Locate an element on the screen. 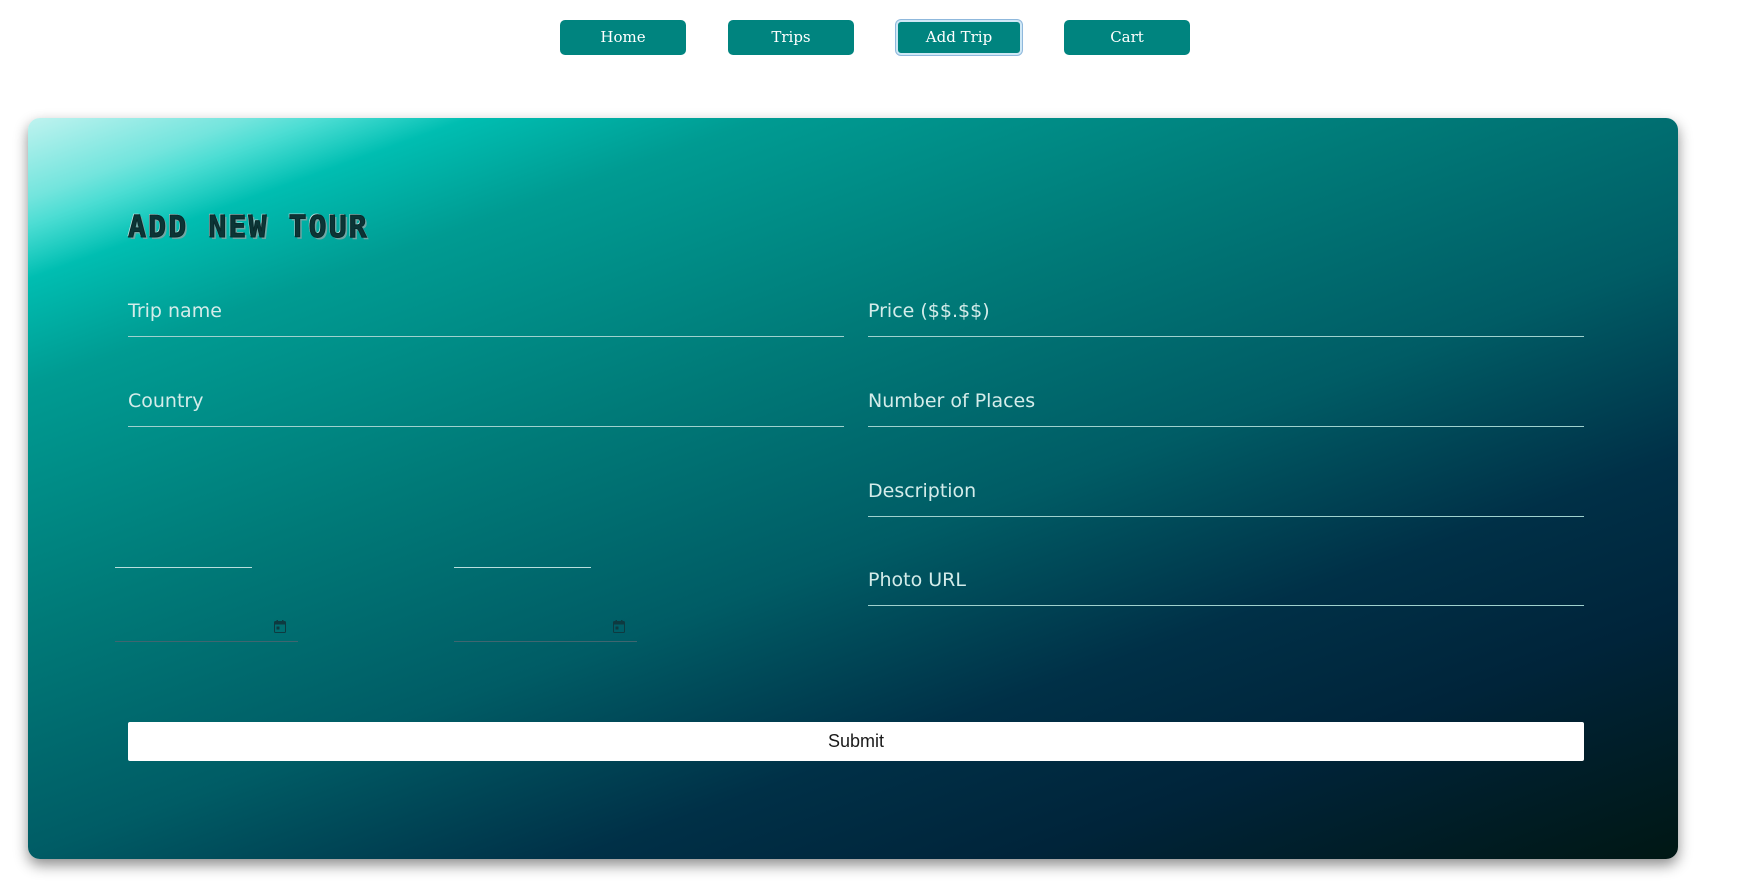 The image size is (1737, 885). top-navigation: Home Trips Add Trip Cart is located at coordinates (868, 38).